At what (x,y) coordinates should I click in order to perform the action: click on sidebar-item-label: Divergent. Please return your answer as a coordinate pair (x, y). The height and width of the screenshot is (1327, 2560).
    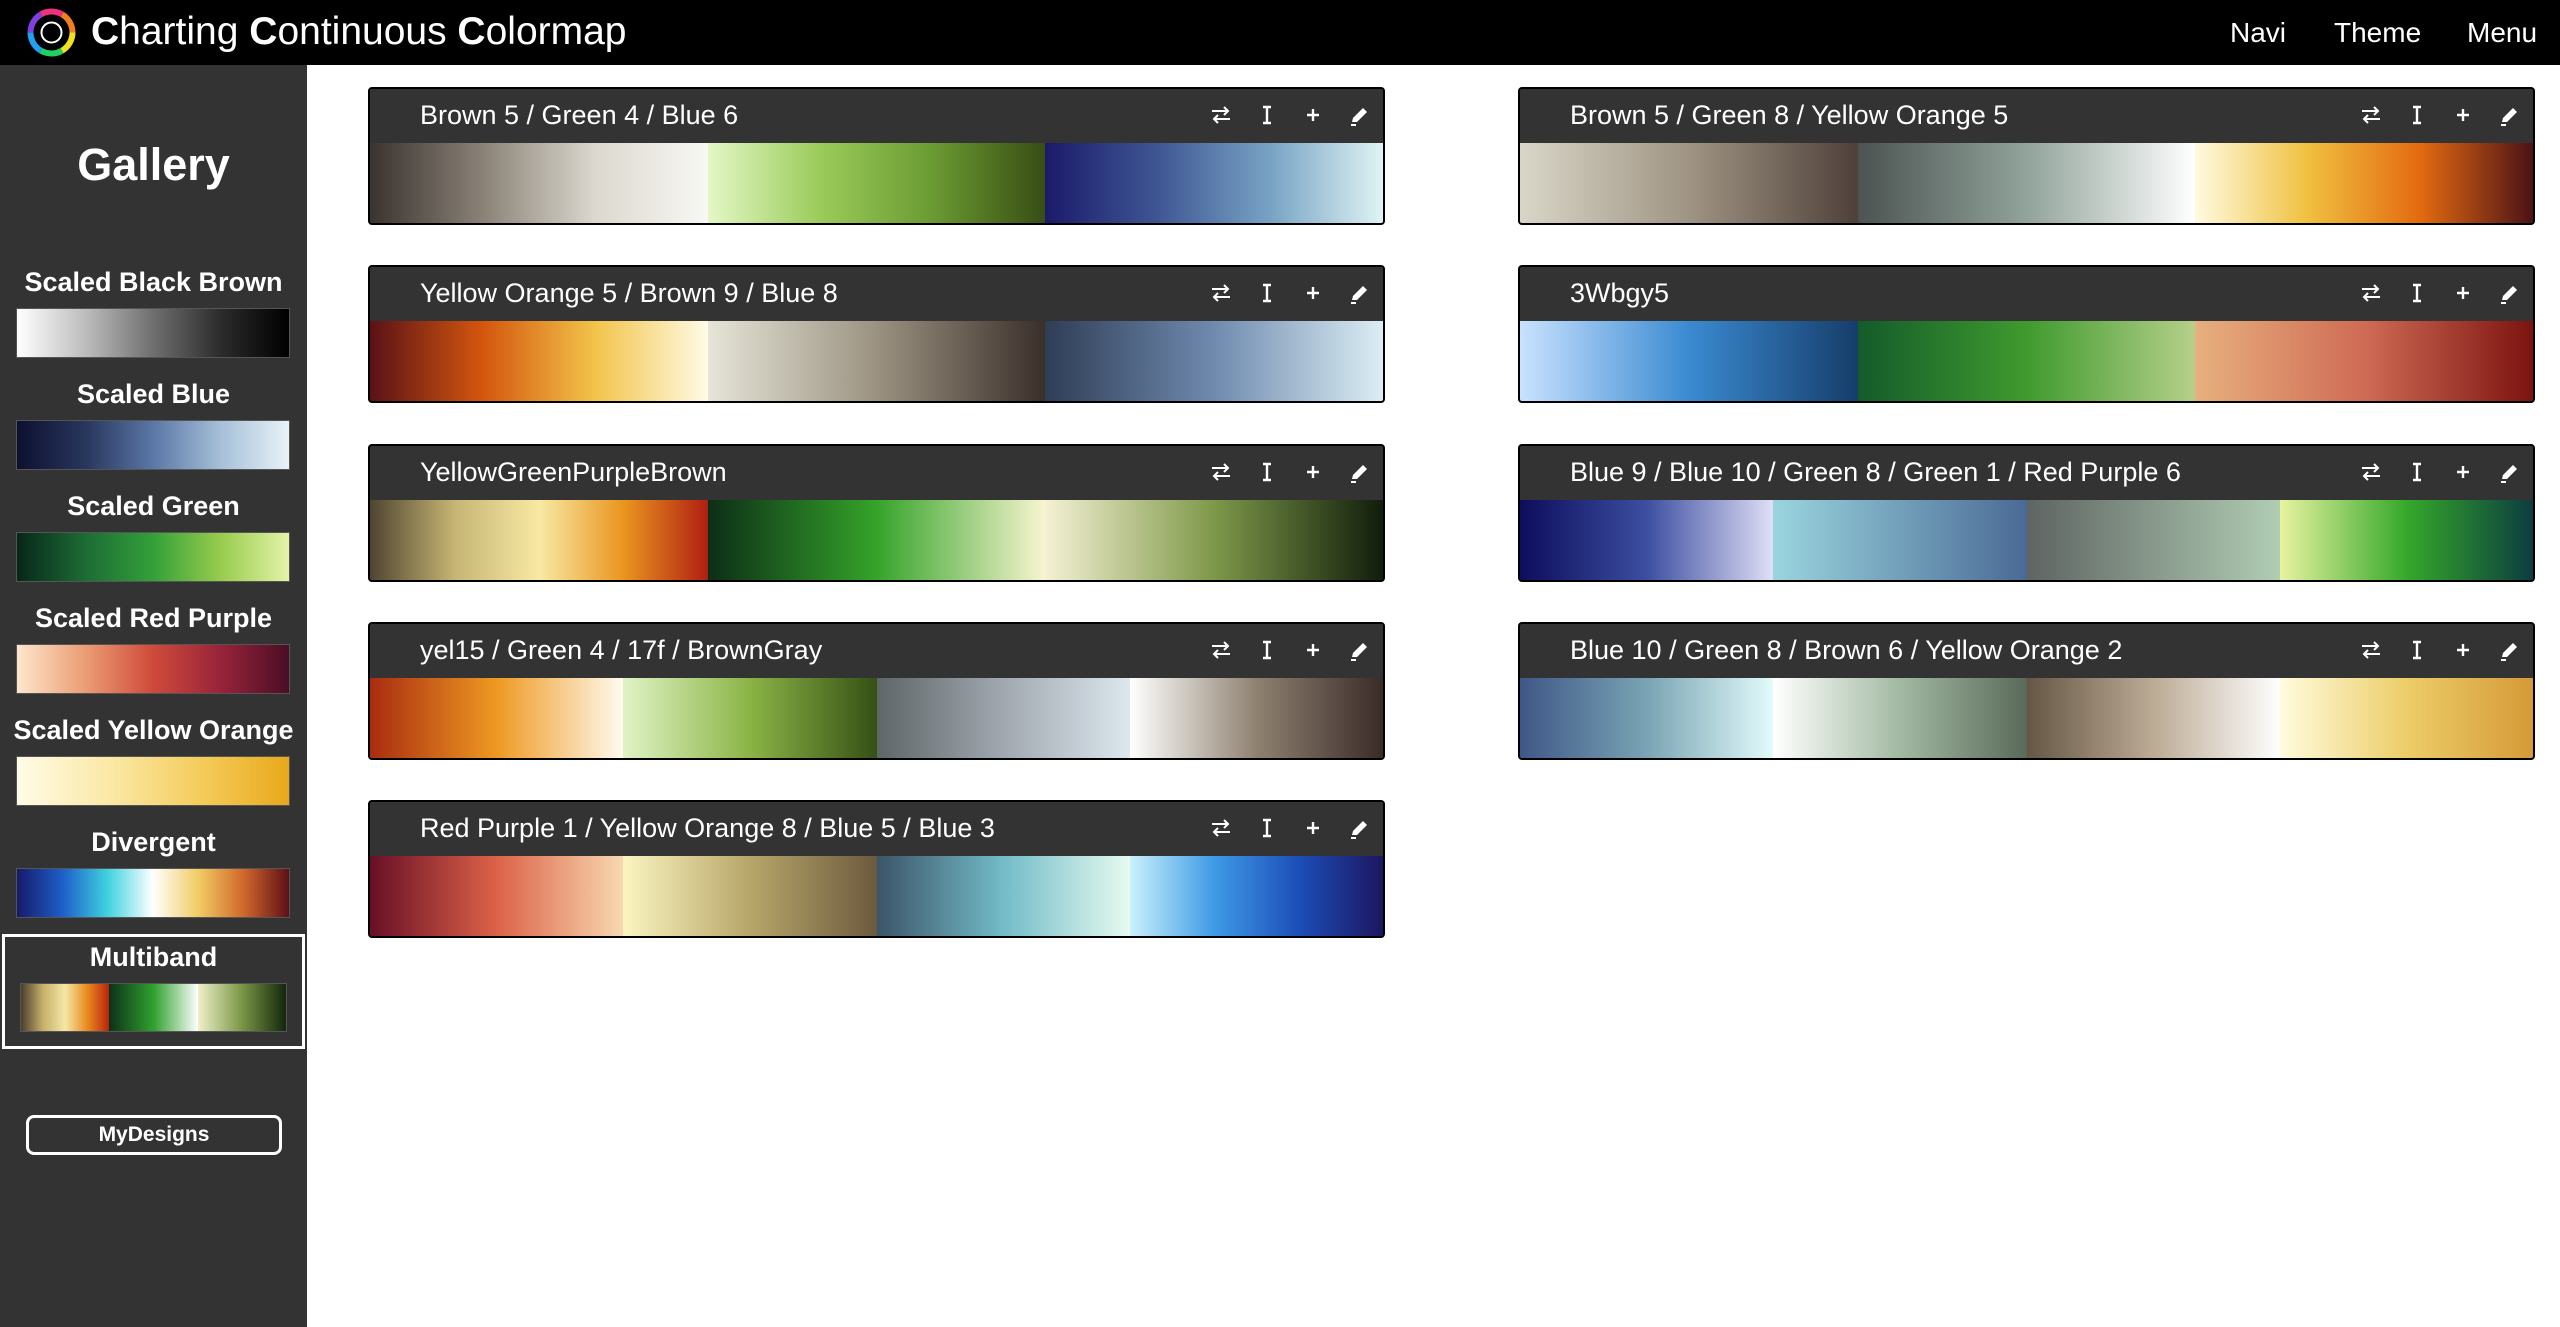
    Looking at the image, I should click on (153, 842).